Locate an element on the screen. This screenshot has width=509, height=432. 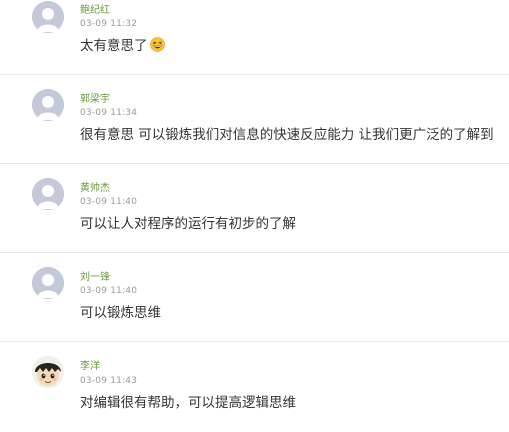
comment-author: 郭梁宇 is located at coordinates (95, 100).